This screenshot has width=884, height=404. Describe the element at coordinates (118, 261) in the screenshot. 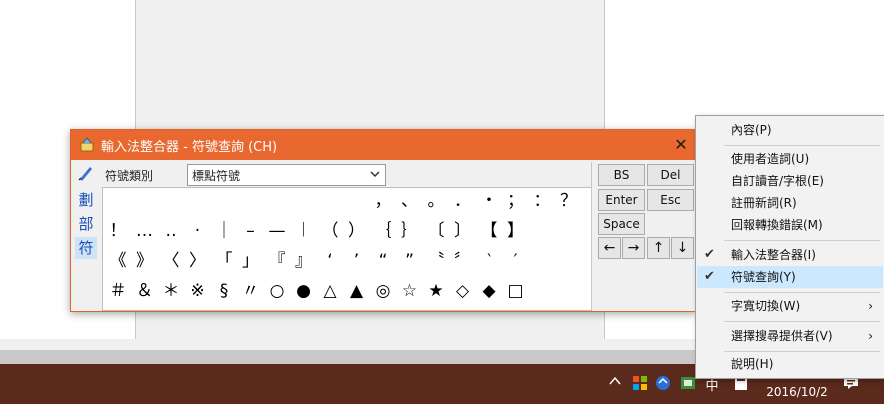

I see `symbol-cell: 《` at that location.